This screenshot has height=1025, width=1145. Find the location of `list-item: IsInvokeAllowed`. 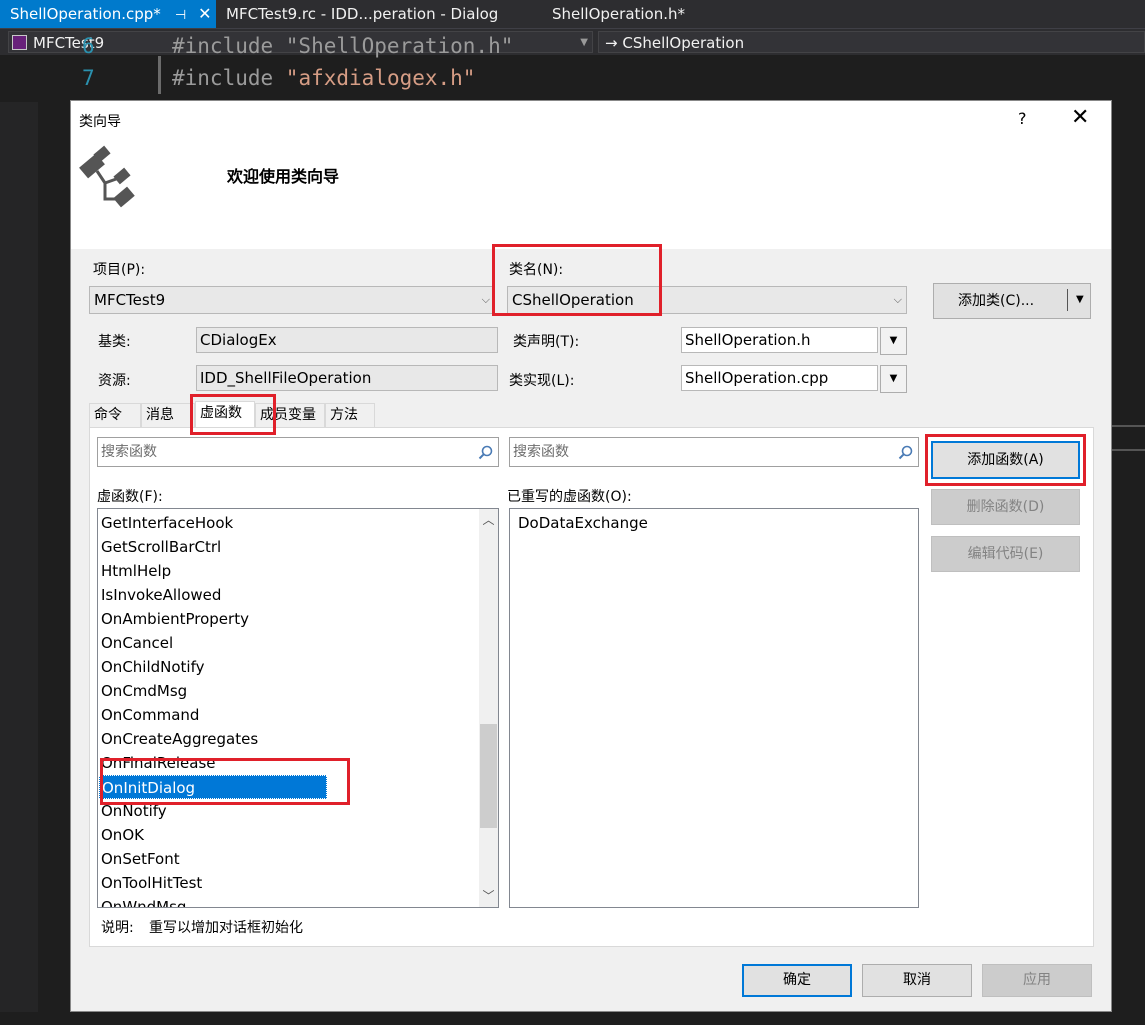

list-item: IsInvokeAllowed is located at coordinates (160, 595).